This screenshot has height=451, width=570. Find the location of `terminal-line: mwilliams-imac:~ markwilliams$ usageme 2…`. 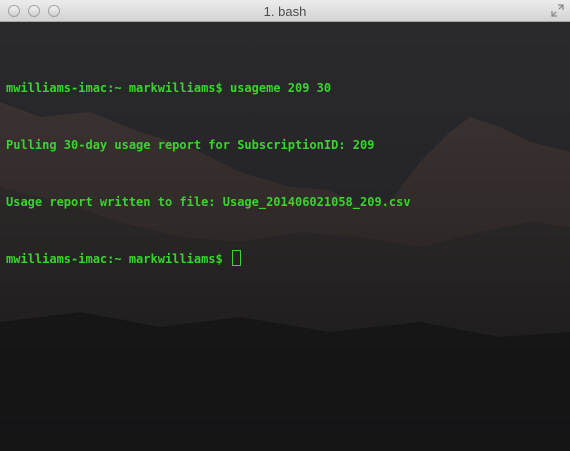

terminal-line: mwilliams-imac:~ markwilliams$ usageme 2… is located at coordinates (169, 88).